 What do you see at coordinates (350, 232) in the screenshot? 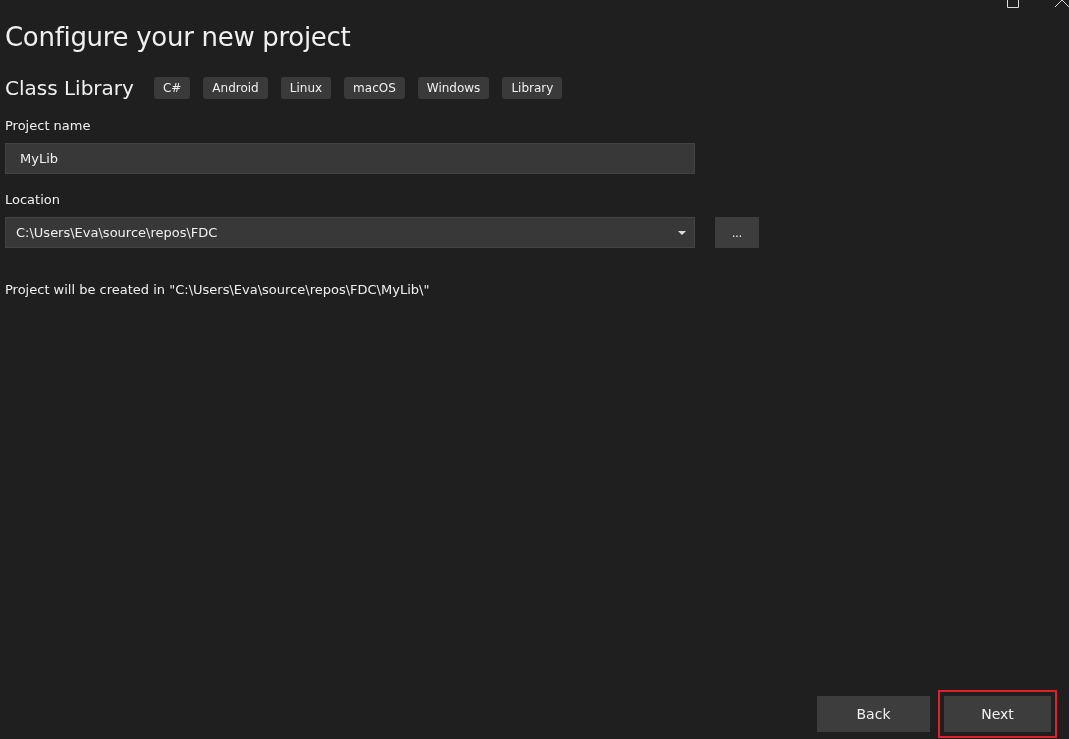
I see `location-dropdown: C:\Users\Eva\source\repos\FDC` at bounding box center [350, 232].